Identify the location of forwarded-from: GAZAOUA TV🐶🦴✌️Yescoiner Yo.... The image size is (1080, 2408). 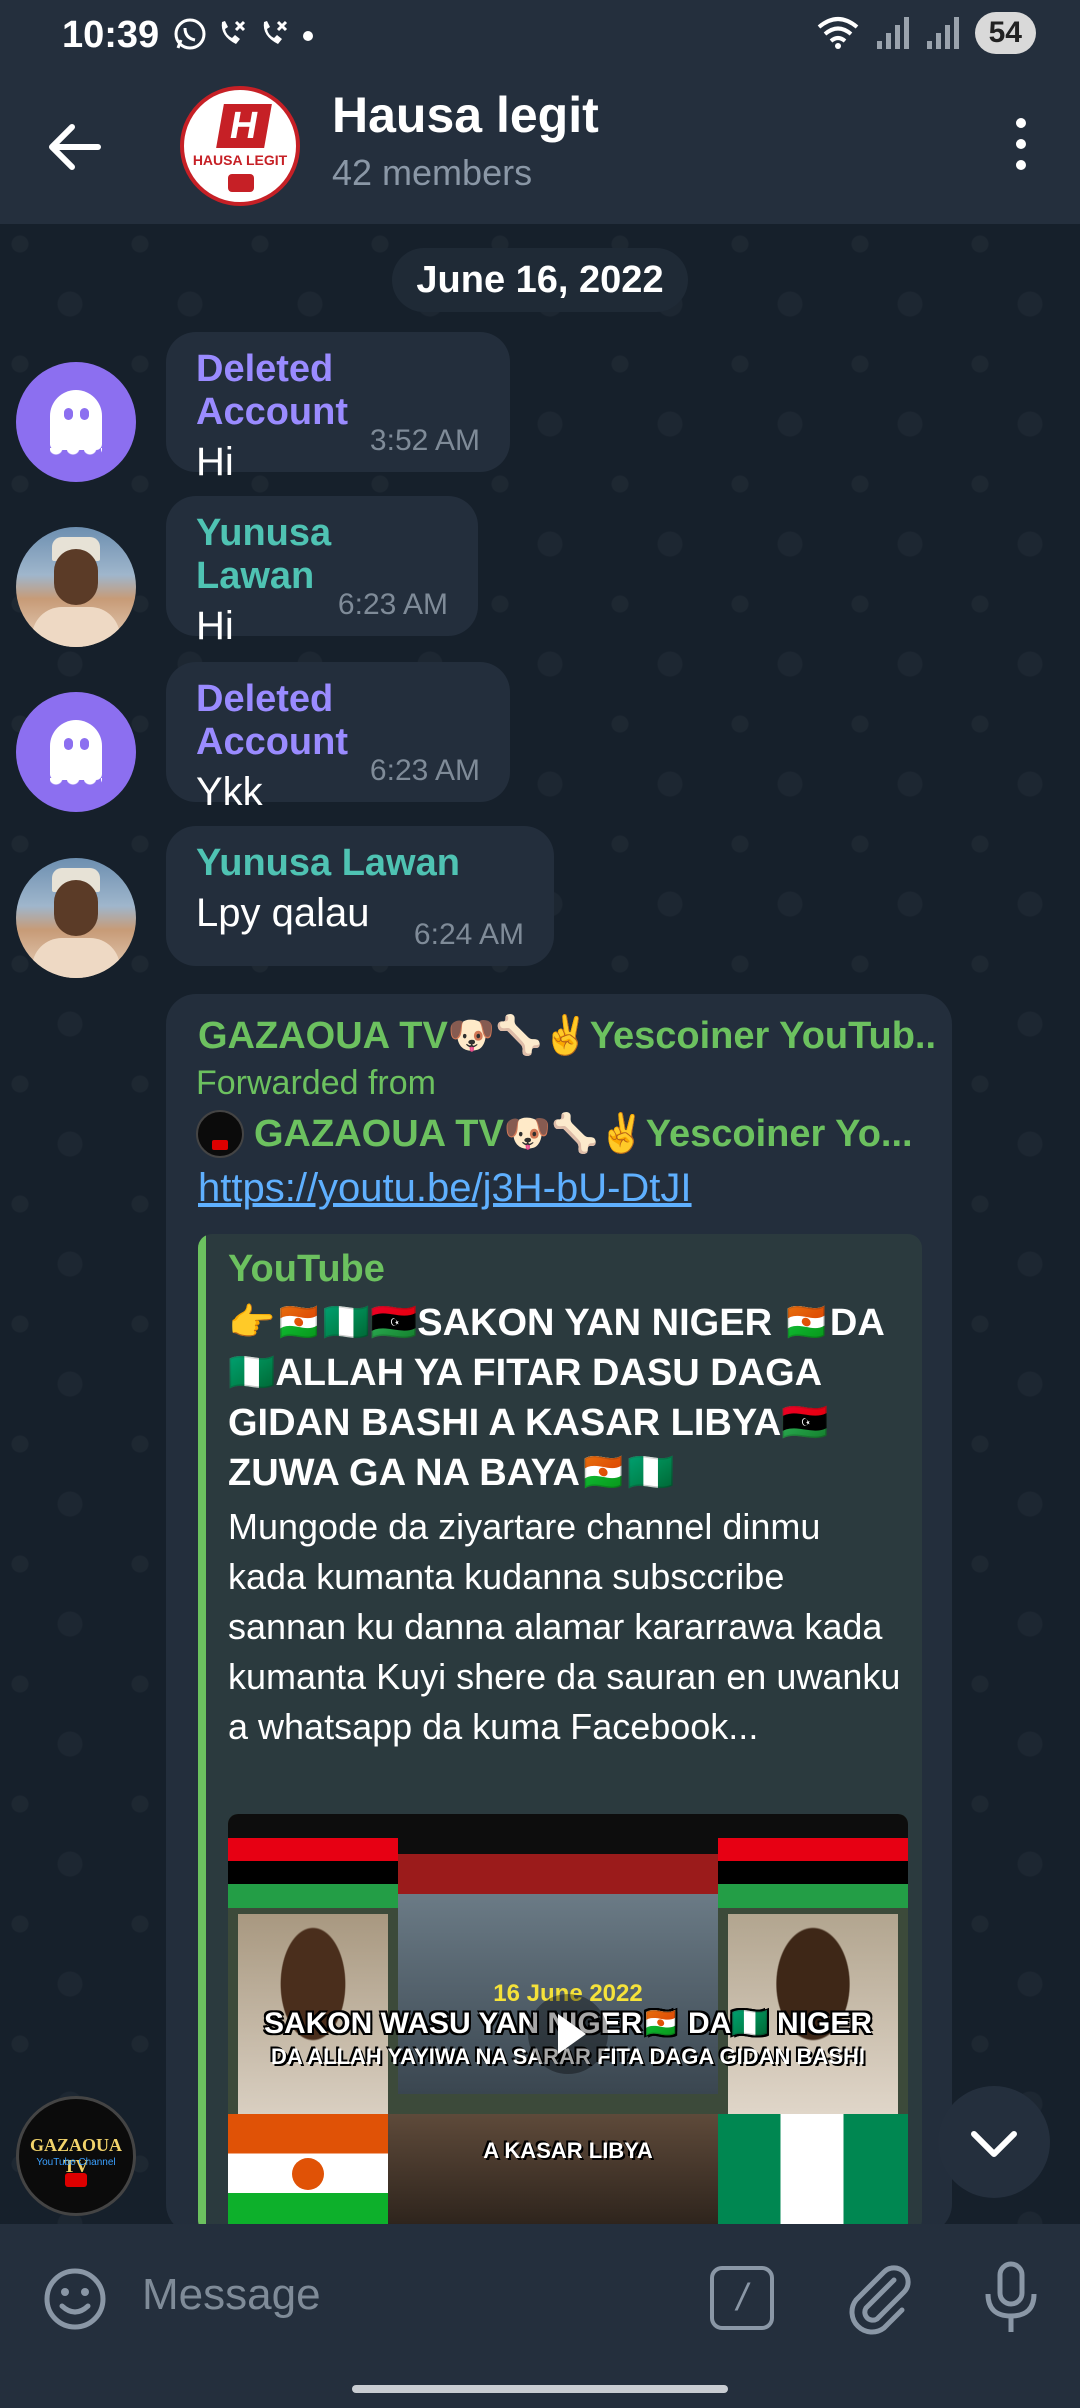
(566, 1134).